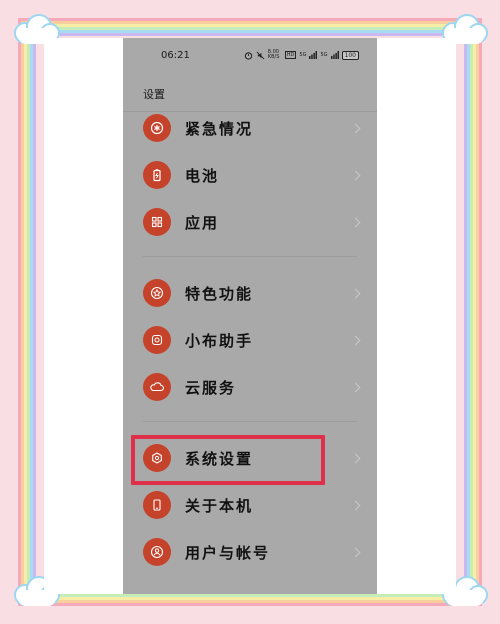  What do you see at coordinates (324, 55) in the screenshot?
I see `signal-label-2: 5G` at bounding box center [324, 55].